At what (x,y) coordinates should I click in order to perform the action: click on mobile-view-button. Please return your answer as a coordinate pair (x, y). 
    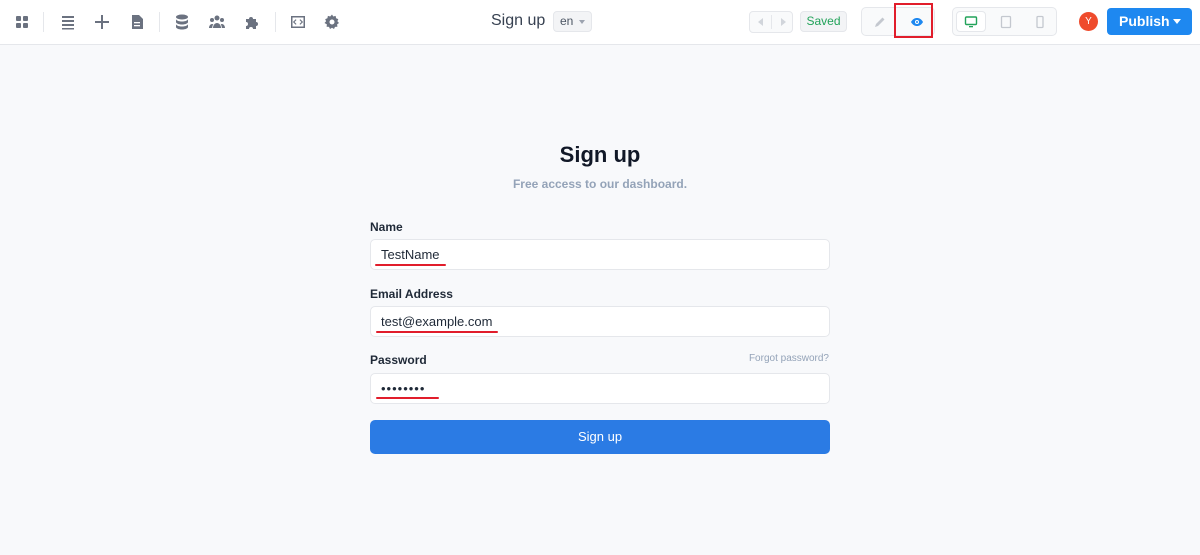
    Looking at the image, I should click on (1040, 21).